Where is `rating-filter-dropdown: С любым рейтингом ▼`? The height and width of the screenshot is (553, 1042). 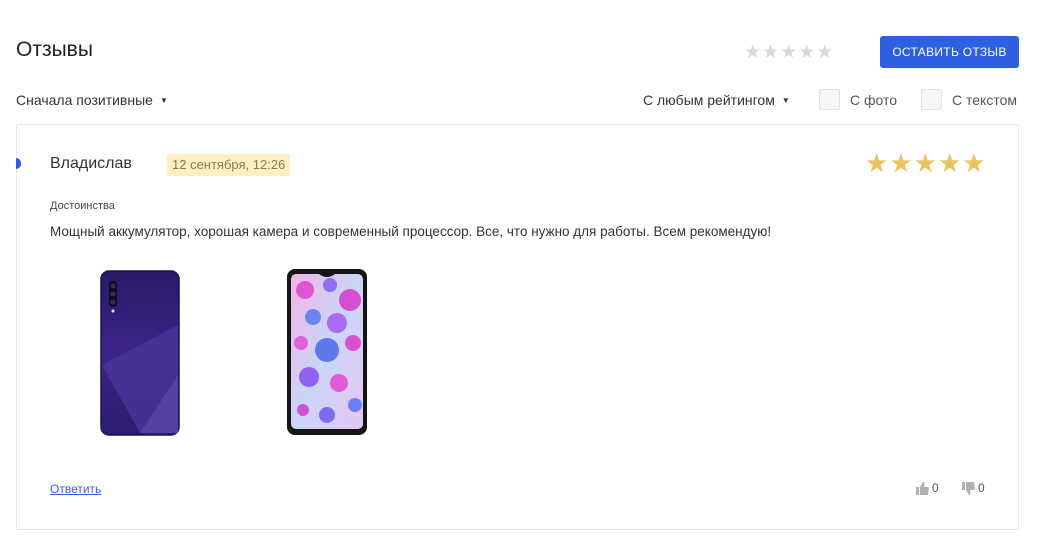 rating-filter-dropdown: С любым рейтингом ▼ is located at coordinates (716, 100).